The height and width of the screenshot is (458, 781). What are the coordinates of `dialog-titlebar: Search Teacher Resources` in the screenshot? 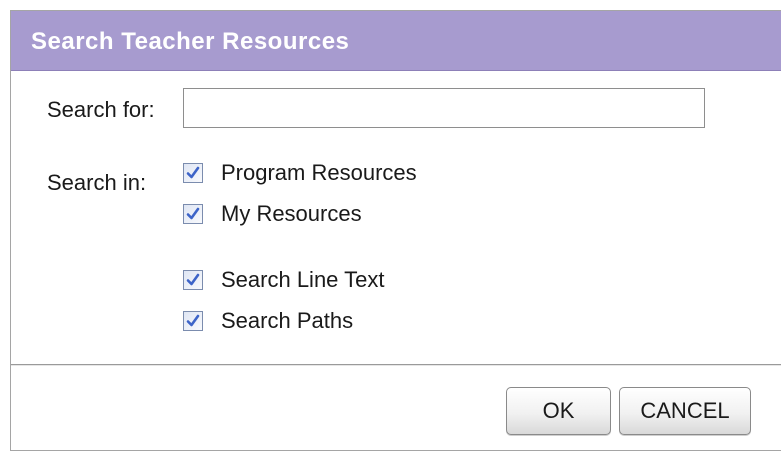 It's located at (396, 41).